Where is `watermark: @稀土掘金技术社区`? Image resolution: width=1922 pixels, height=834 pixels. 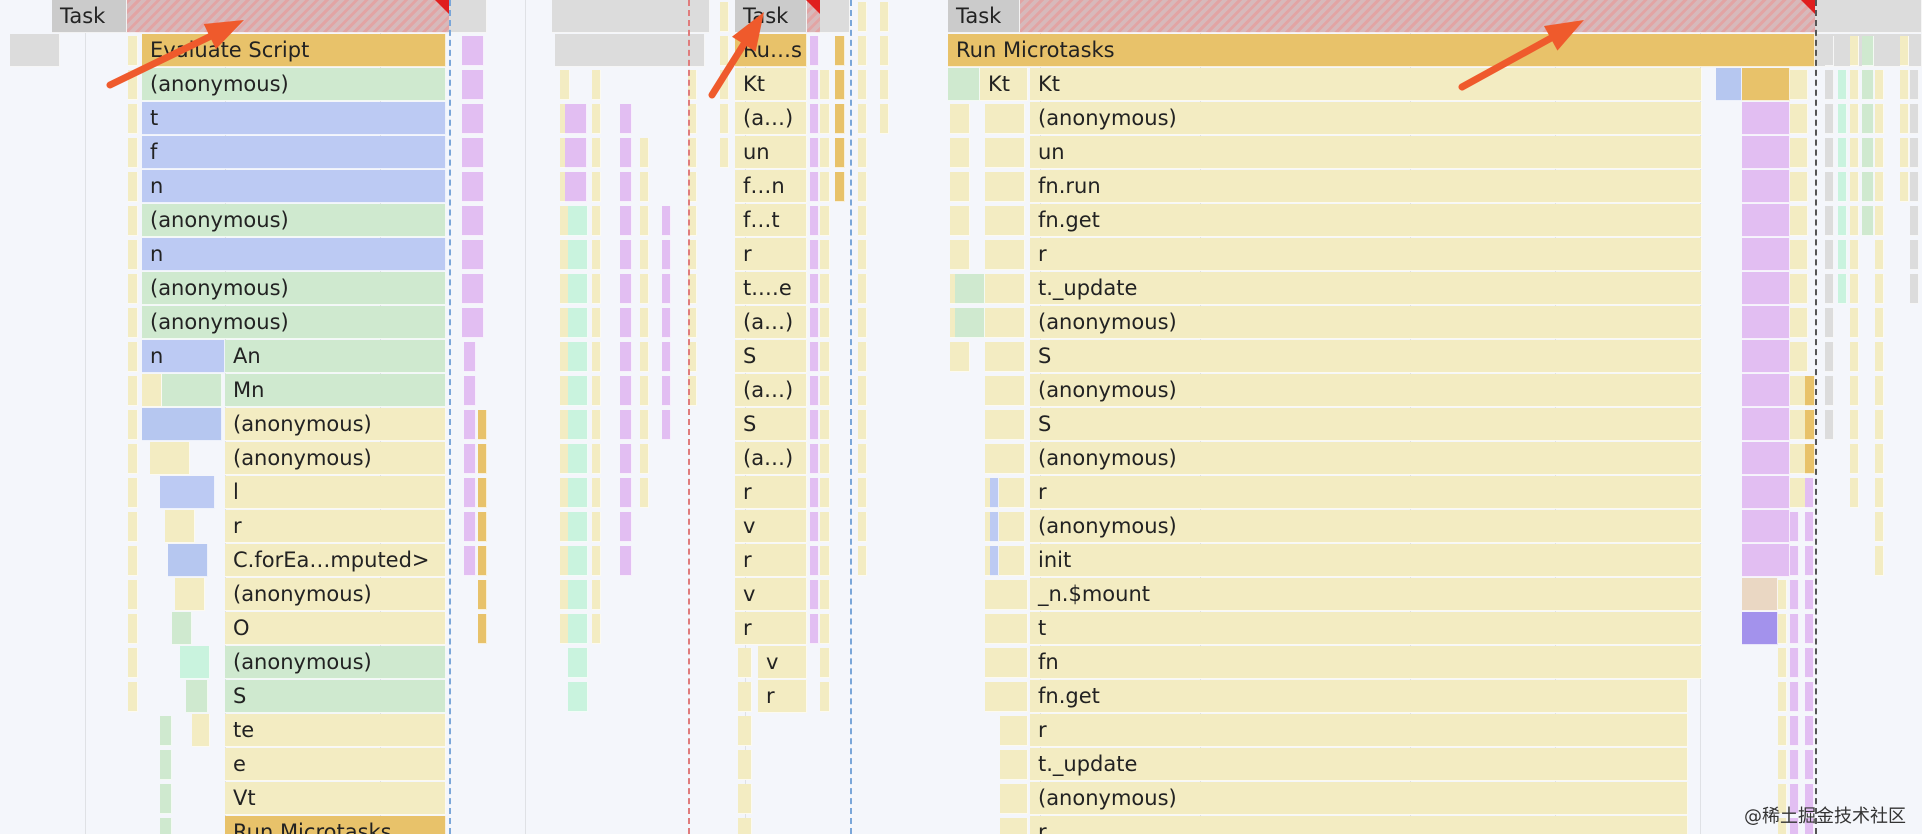
watermark: @稀土掘金技术社区 is located at coordinates (1825, 816).